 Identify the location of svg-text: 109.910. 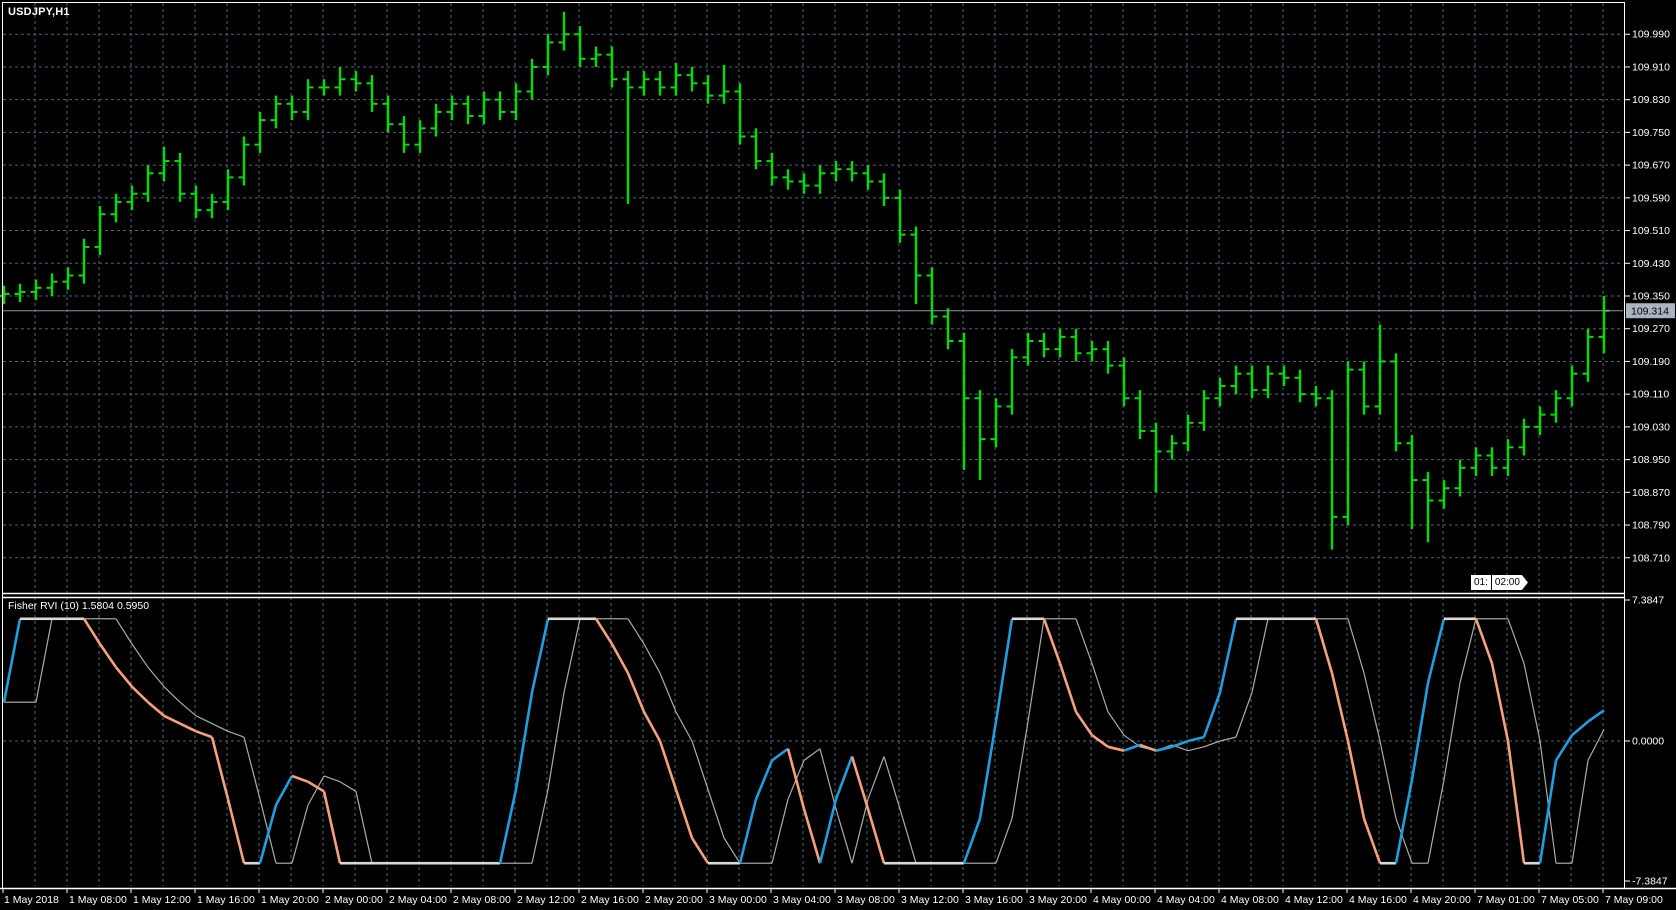
(1651, 67).